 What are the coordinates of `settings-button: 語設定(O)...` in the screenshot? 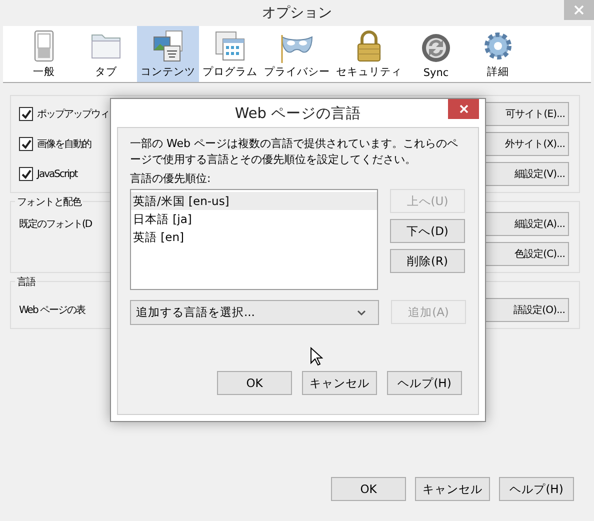 It's located at (526, 310).